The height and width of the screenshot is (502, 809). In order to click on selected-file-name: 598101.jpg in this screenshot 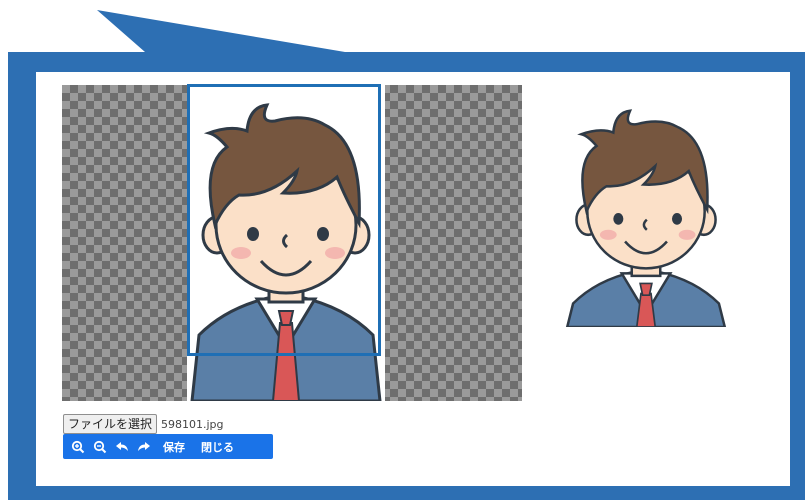, I will do `click(192, 424)`.